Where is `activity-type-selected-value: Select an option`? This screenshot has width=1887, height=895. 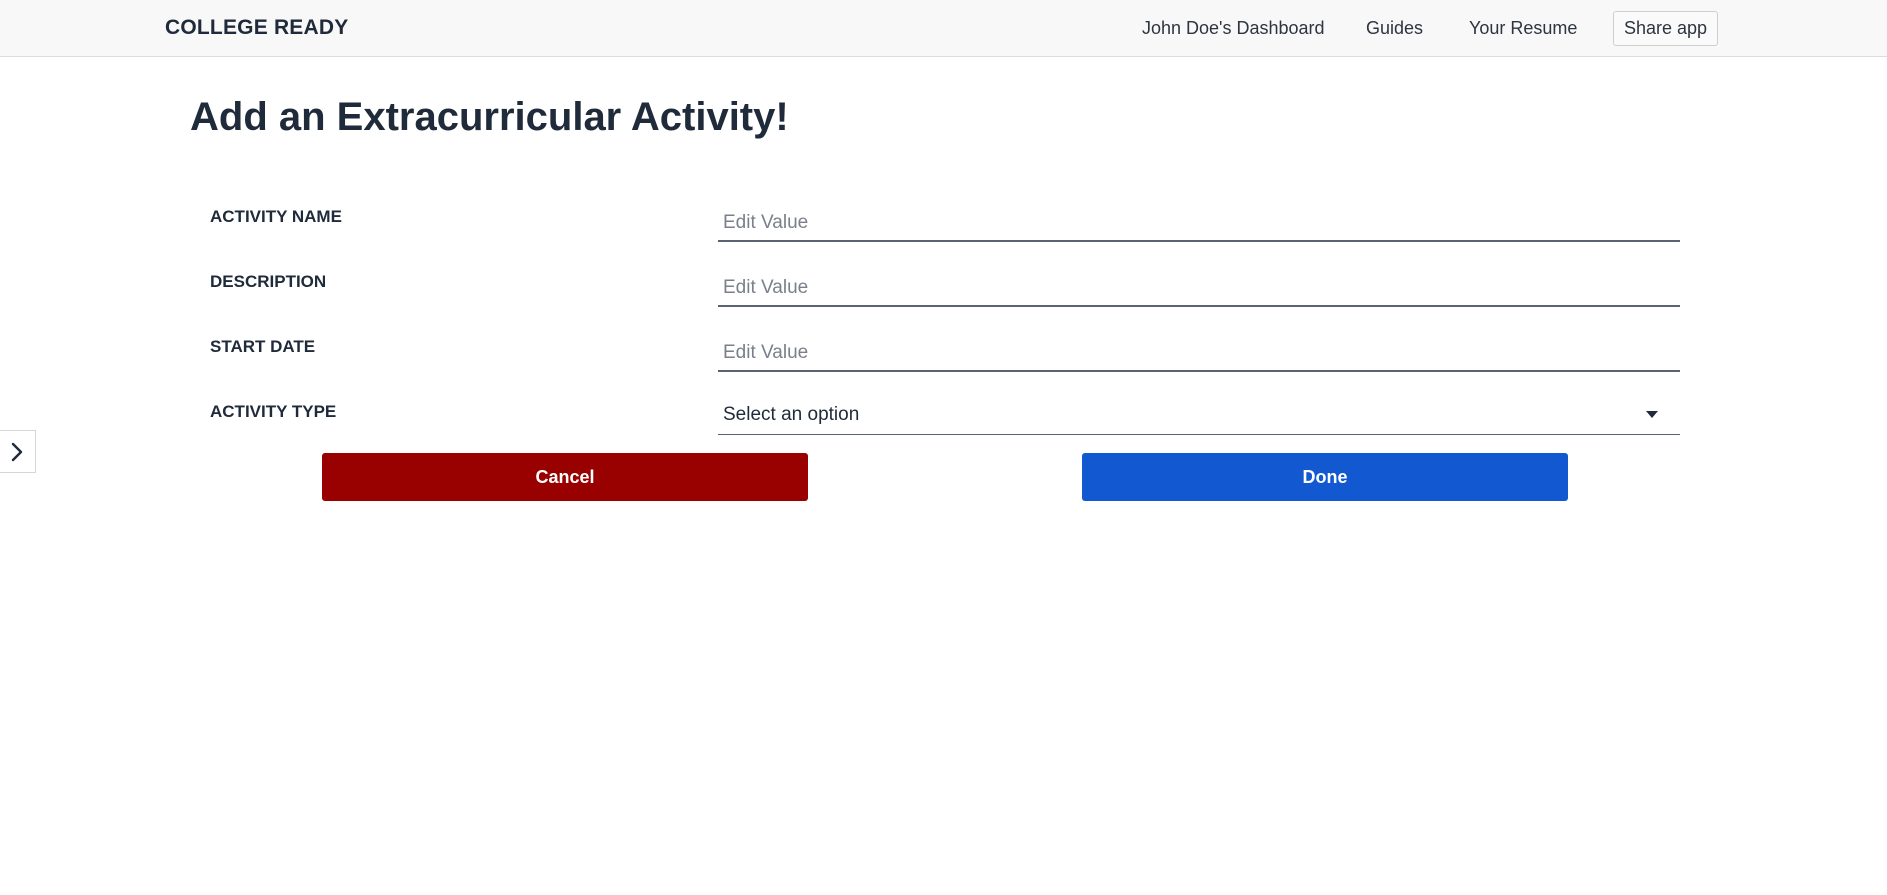
activity-type-selected-value: Select an option is located at coordinates (791, 414).